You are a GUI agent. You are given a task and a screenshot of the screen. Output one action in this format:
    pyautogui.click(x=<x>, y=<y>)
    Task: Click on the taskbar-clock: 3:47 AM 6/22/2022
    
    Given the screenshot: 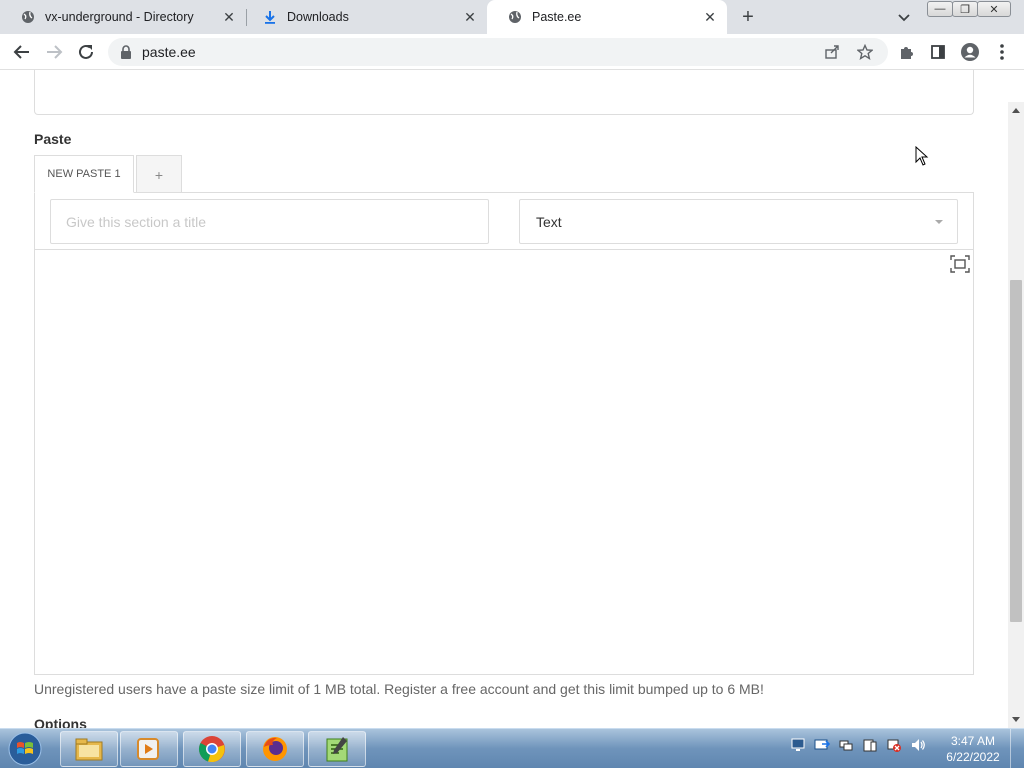 What is the action you would take?
    pyautogui.click(x=973, y=749)
    